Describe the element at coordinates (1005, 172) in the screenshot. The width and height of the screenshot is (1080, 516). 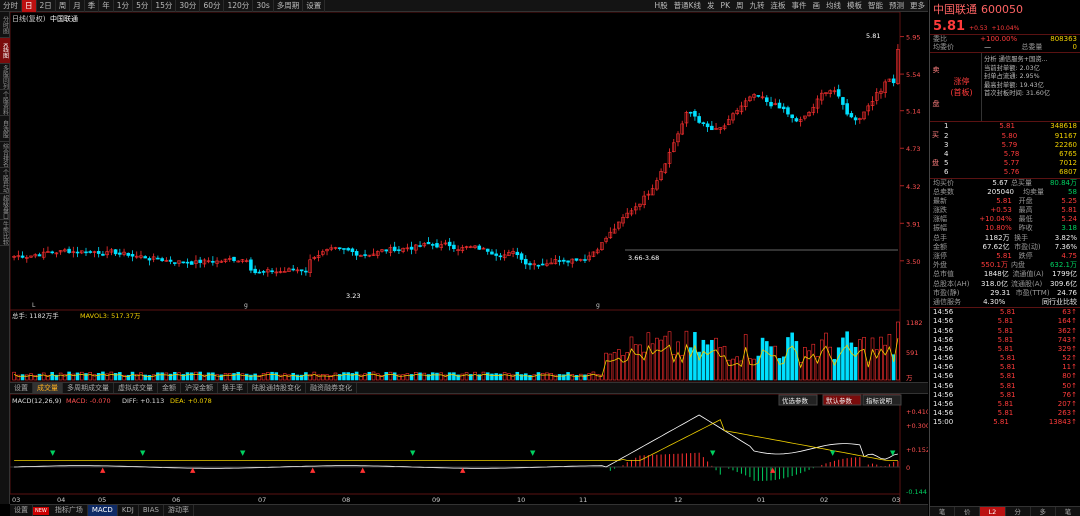
I see `buy-level-row: 6 5.76 6807` at that location.